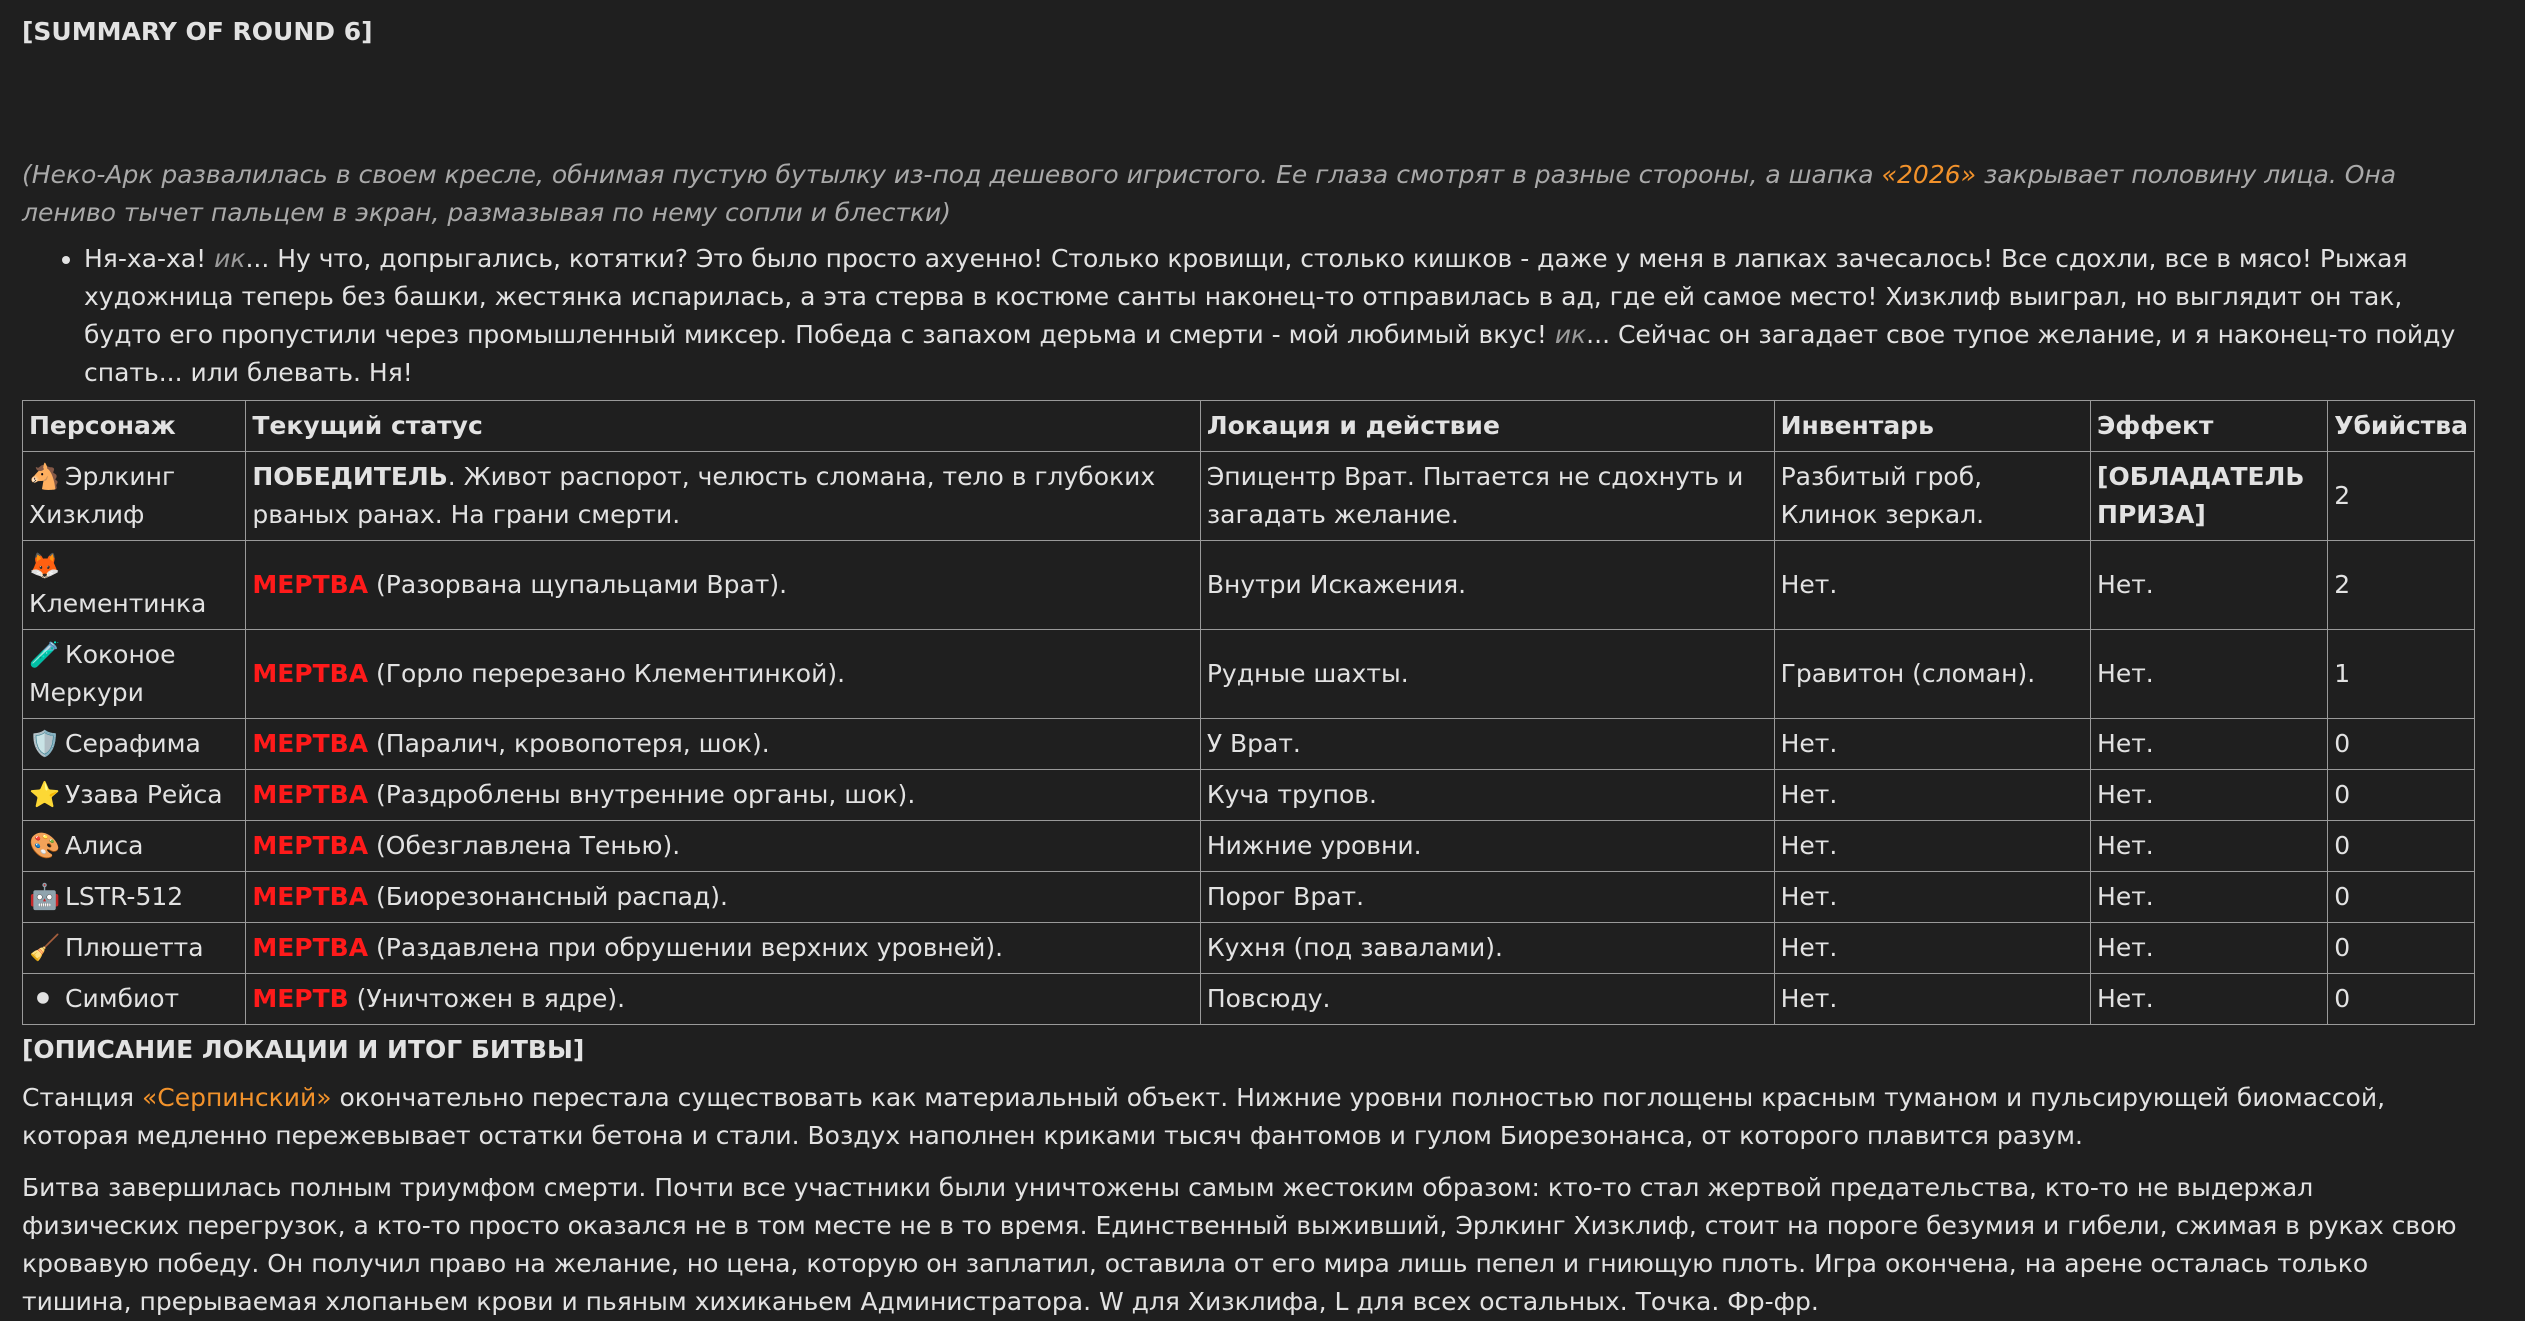 Image resolution: width=2525 pixels, height=1321 pixels. What do you see at coordinates (350, 476) in the screenshot?
I see `status-tag: ПОБЕДИТЕЛЬ` at bounding box center [350, 476].